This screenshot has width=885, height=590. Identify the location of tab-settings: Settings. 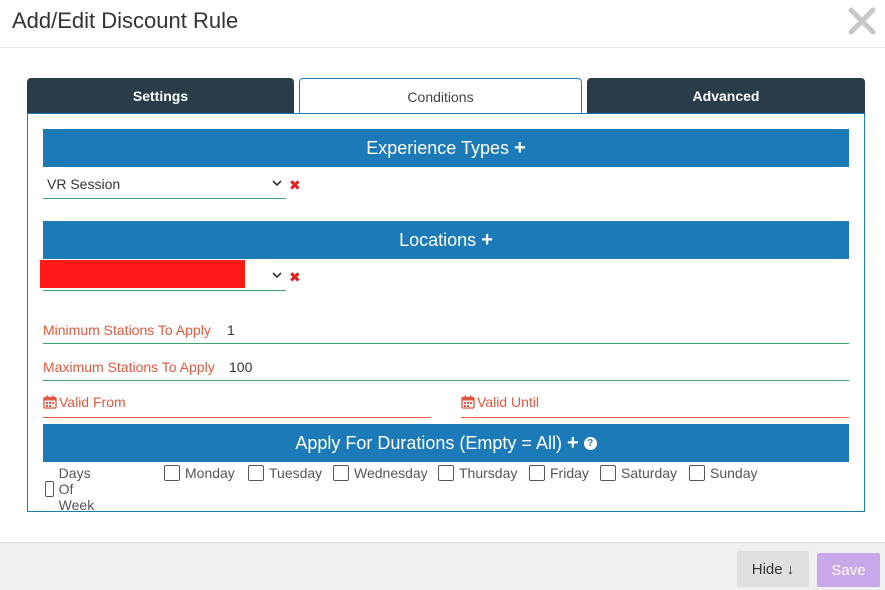
(160, 96).